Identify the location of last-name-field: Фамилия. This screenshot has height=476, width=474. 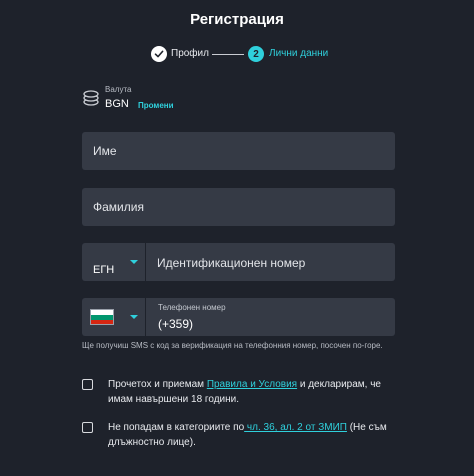
(238, 207).